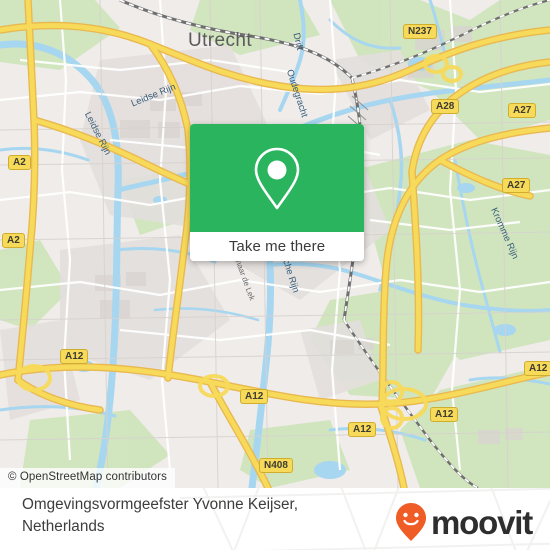 Image resolution: width=550 pixels, height=550 pixels. What do you see at coordinates (276, 465) in the screenshot?
I see `road-shield: N408` at bounding box center [276, 465].